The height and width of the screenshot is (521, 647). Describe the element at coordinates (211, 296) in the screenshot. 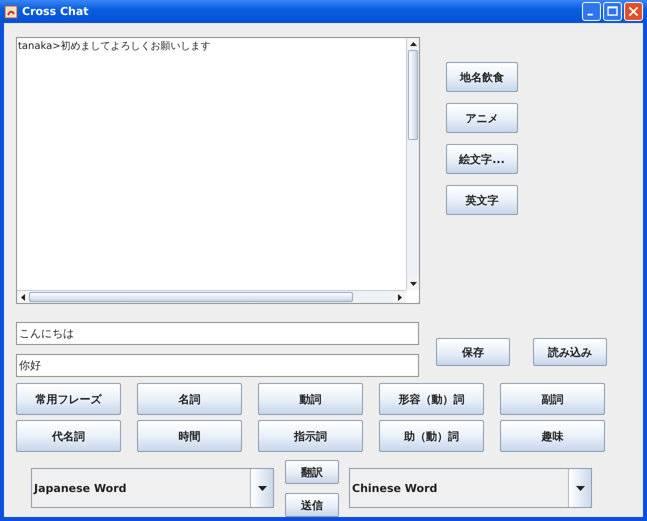

I see `horizontal-scrollbar` at that location.